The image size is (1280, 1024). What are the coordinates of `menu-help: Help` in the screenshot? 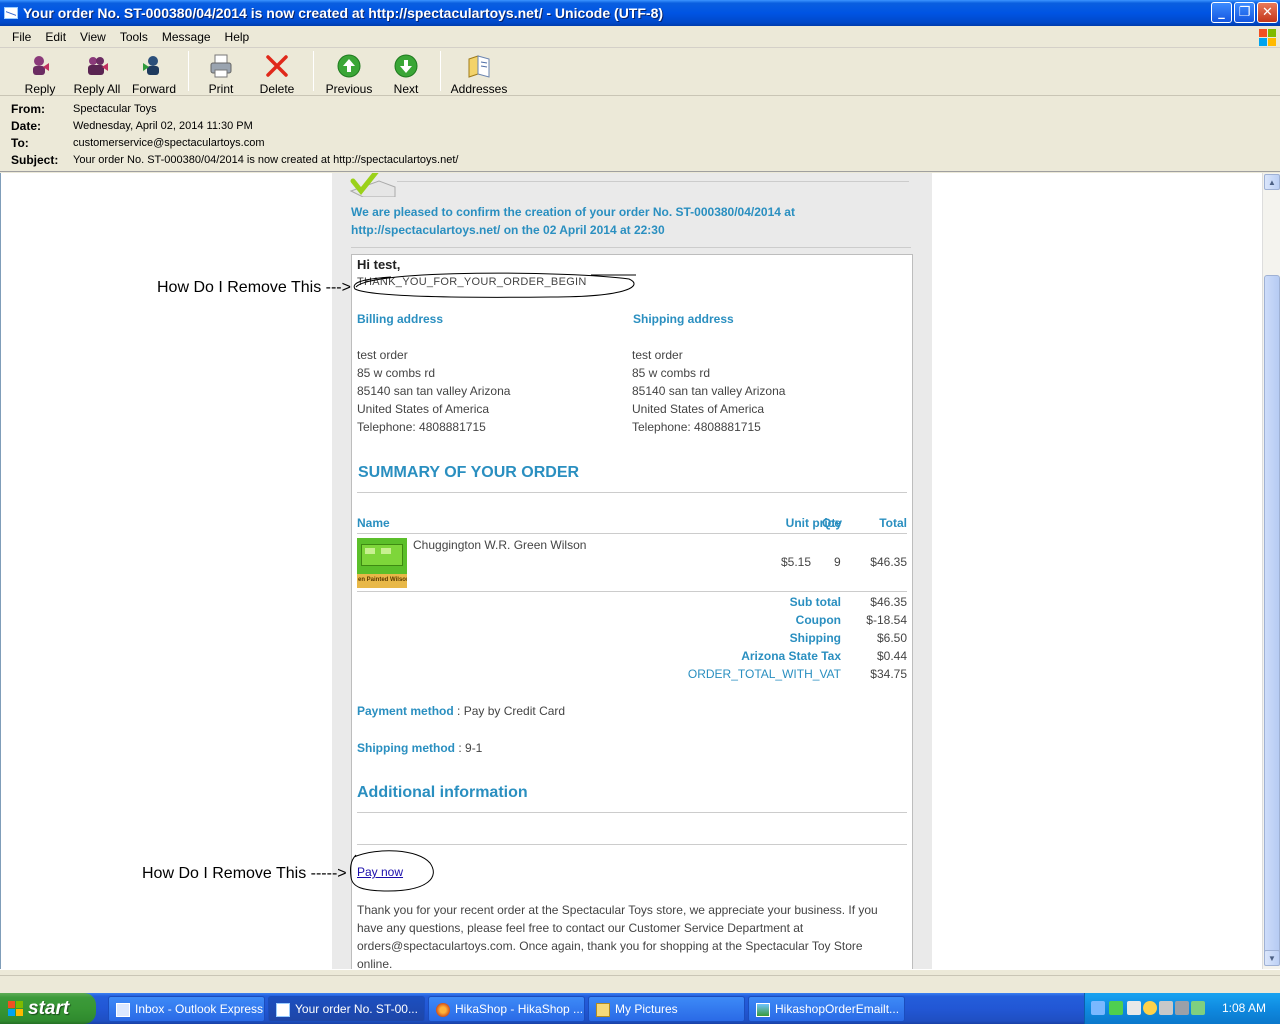 It's located at (237, 37).